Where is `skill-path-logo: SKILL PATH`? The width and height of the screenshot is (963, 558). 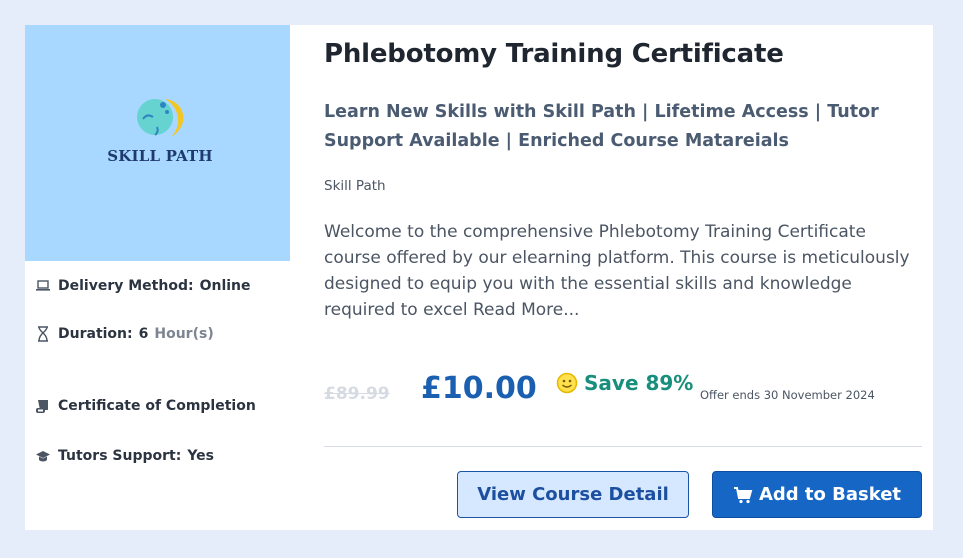
skill-path-logo: SKILL PATH is located at coordinates (160, 133).